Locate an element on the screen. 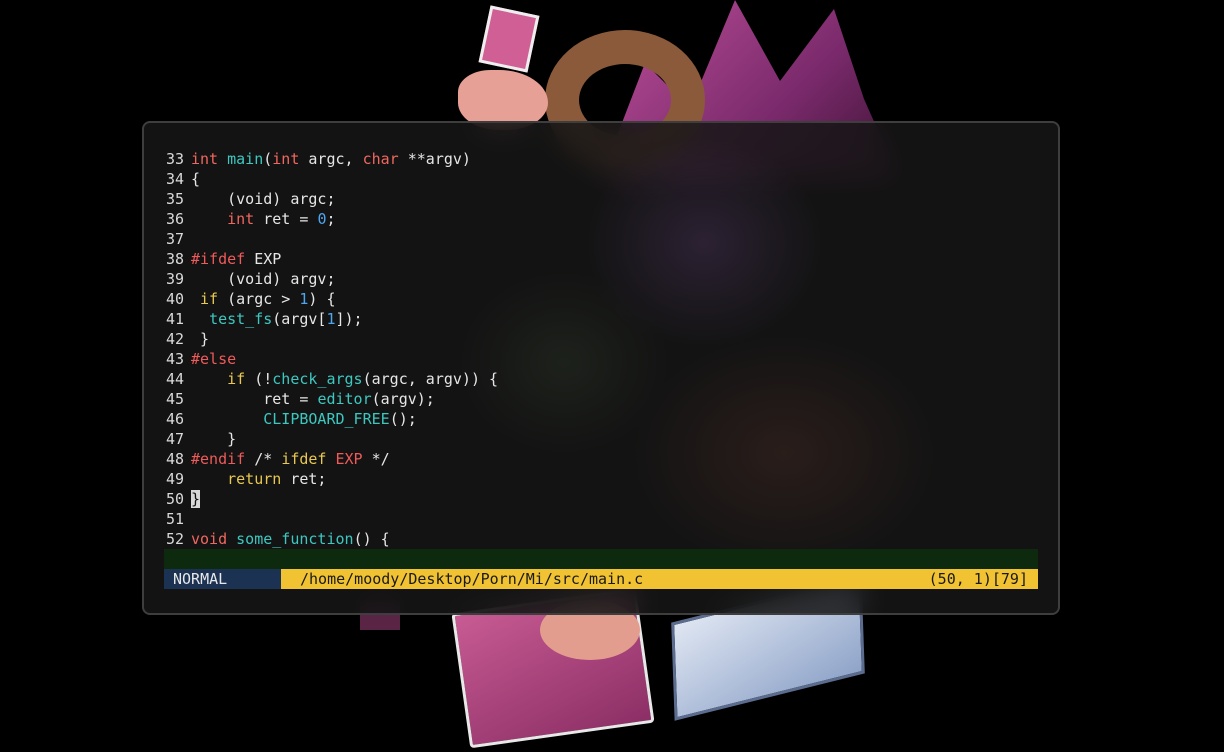  cursor-position: (50, 1)[79] is located at coordinates (978, 579).